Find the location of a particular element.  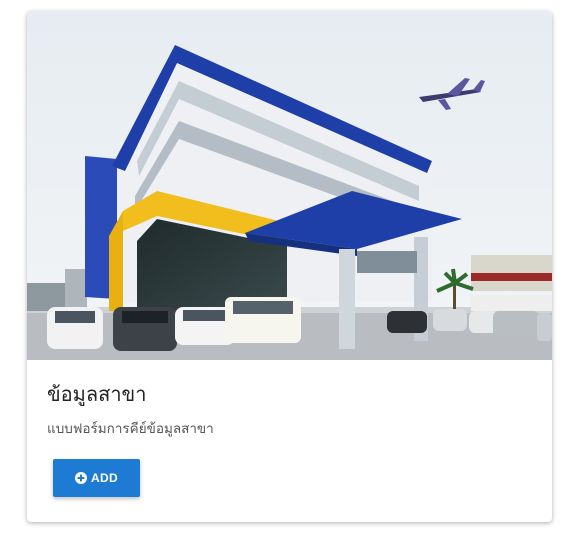

card-subtitle: แบบฟอร์มการคีย์ข้อมูลสาขา is located at coordinates (130, 429).